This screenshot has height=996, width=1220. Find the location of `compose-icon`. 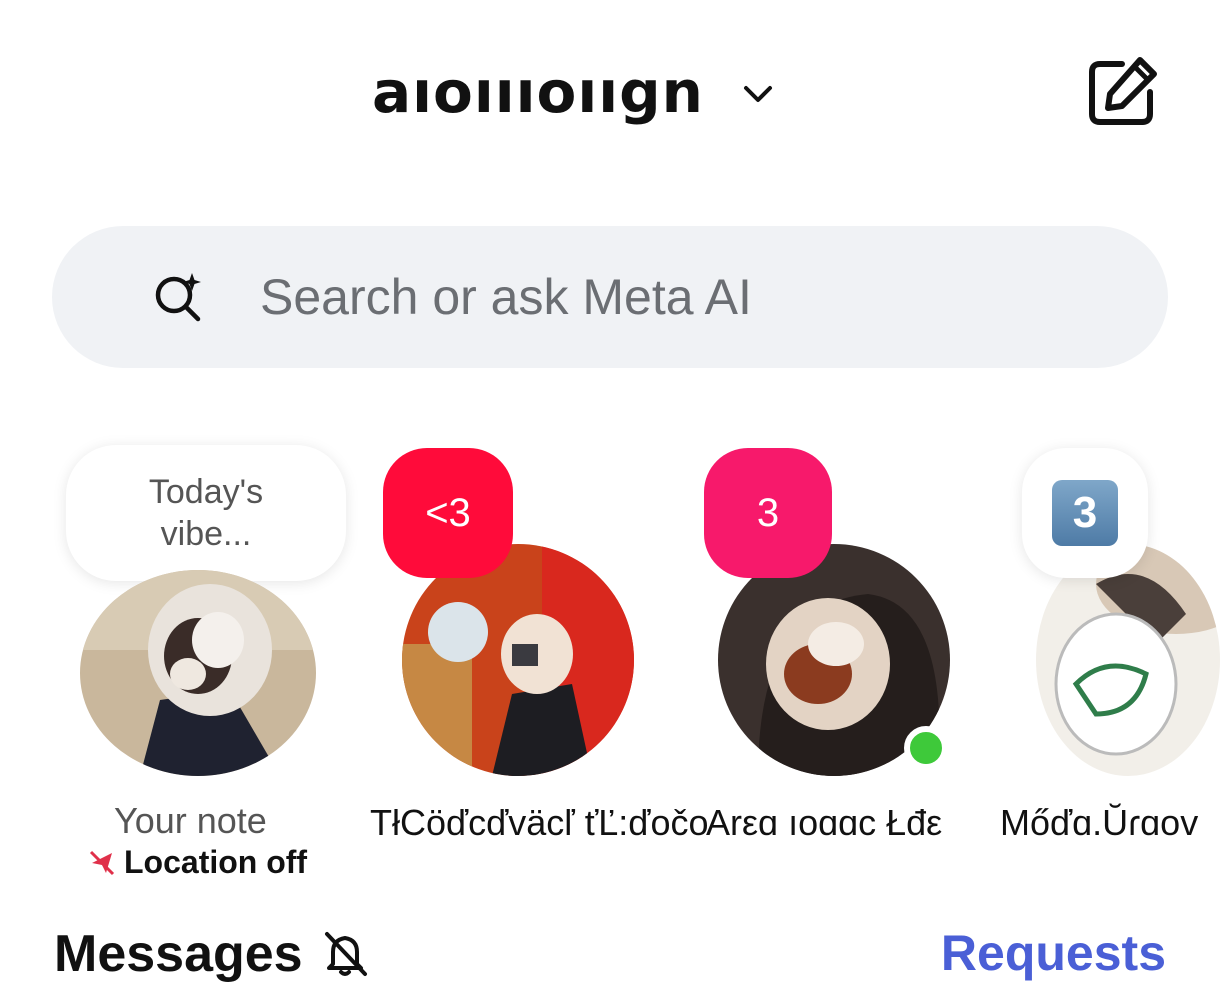

compose-icon is located at coordinates (1122, 92).